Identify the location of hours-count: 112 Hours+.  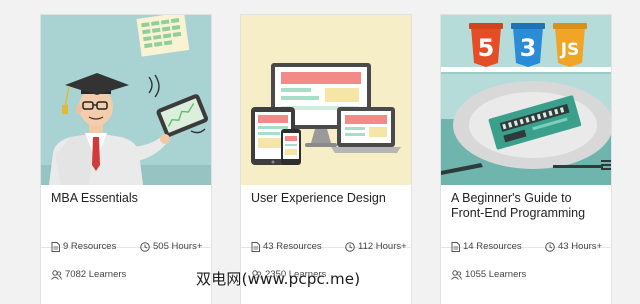
(376, 246).